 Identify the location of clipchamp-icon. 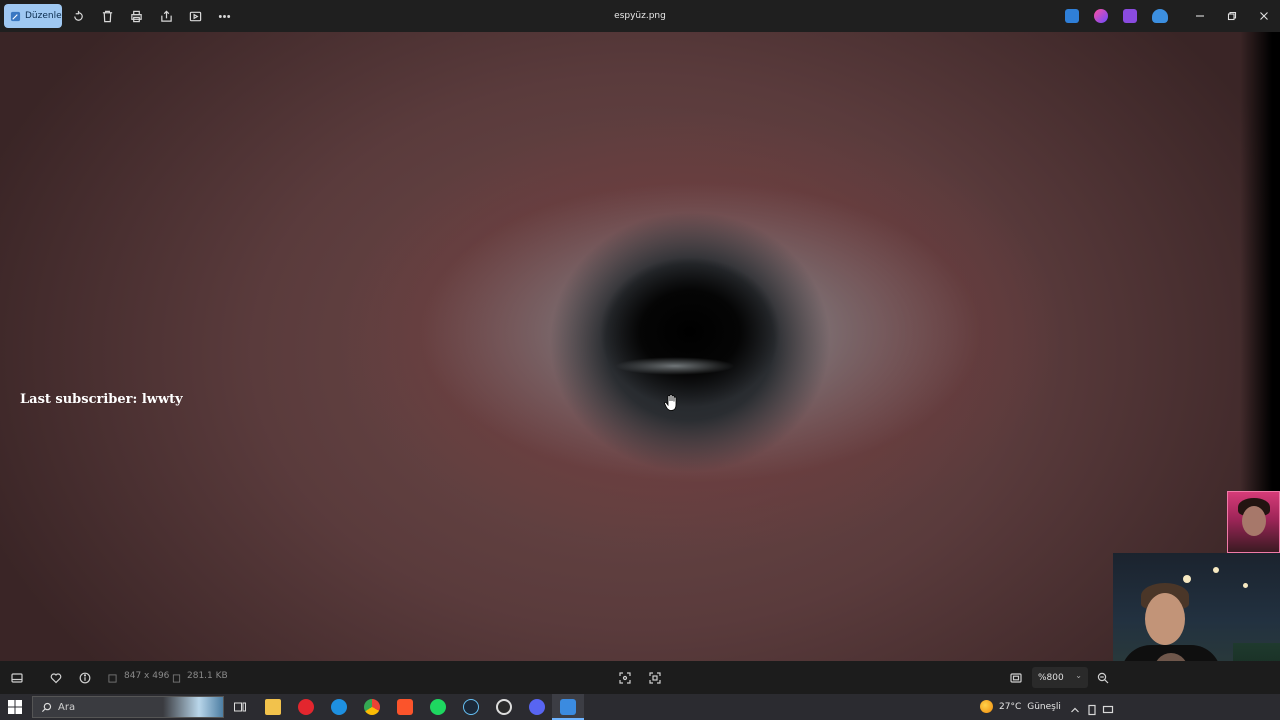
(1101, 16).